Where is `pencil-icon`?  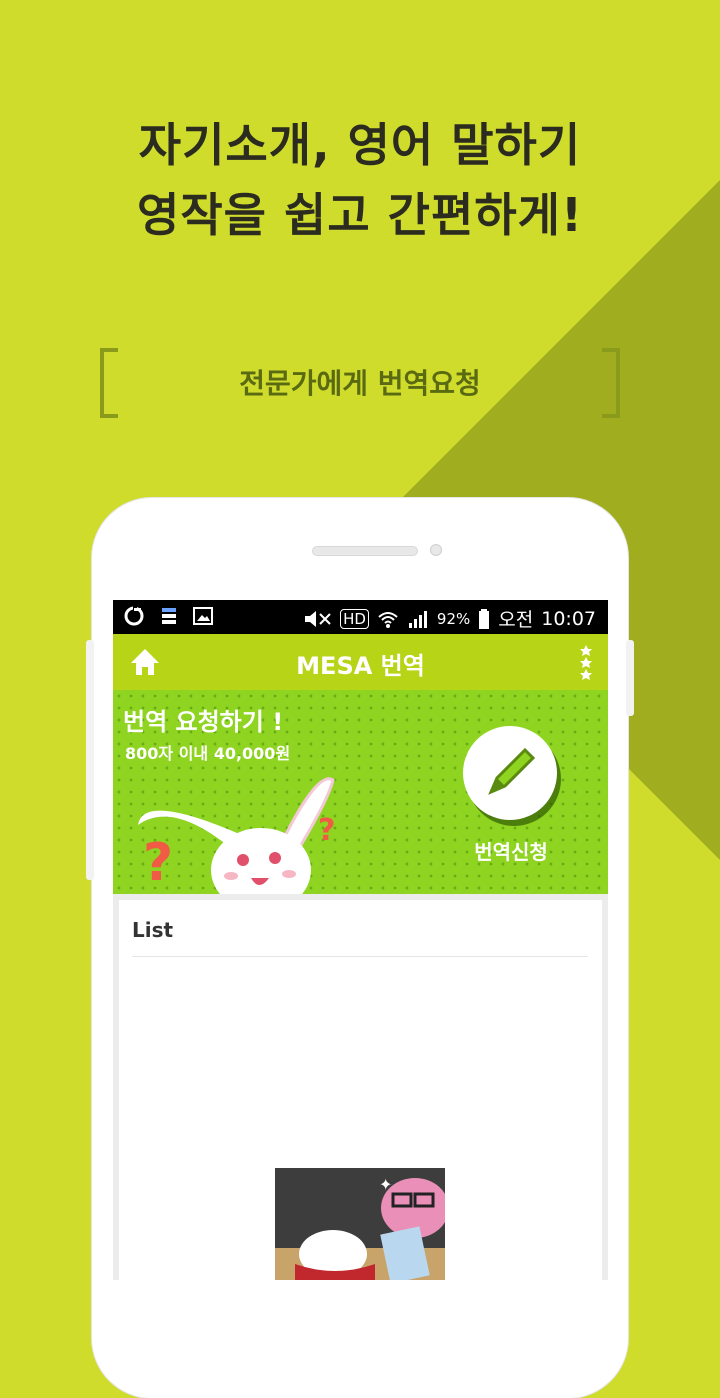
pencil-icon is located at coordinates (512, 771).